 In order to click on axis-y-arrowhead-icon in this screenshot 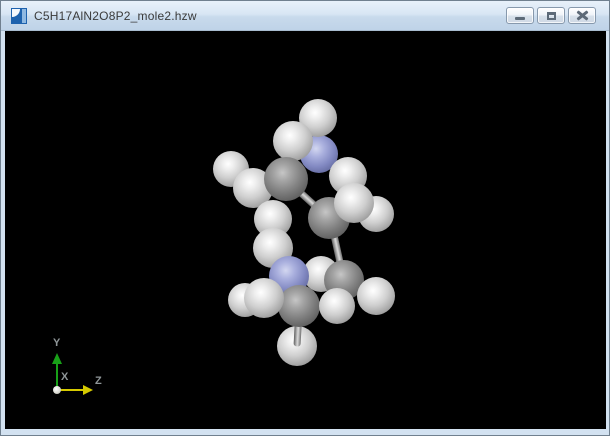, I will do `click(57, 356)`.